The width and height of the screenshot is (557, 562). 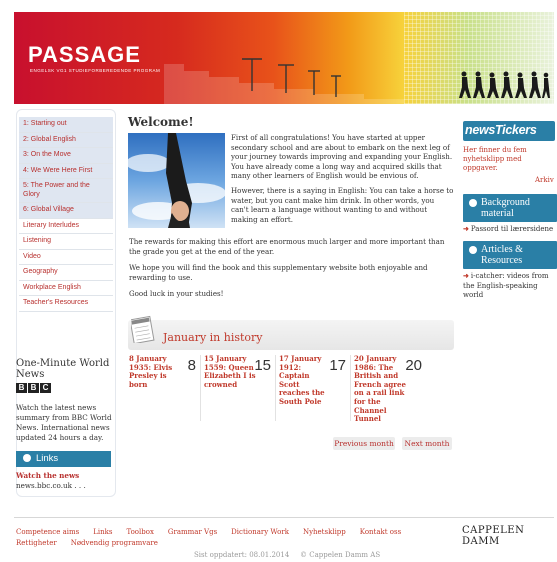 I want to click on footer-link: Nyhetsklipp, so click(x=324, y=532).